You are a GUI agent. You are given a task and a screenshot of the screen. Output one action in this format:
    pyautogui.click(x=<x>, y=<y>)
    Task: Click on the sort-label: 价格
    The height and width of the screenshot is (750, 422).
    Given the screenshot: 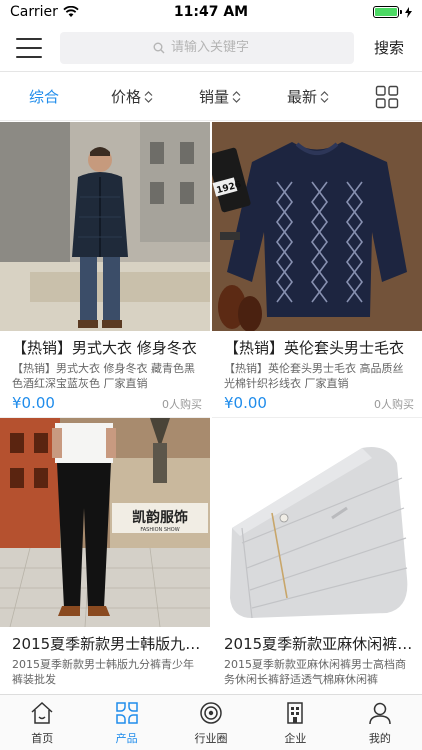 What is the action you would take?
    pyautogui.click(x=125, y=97)
    